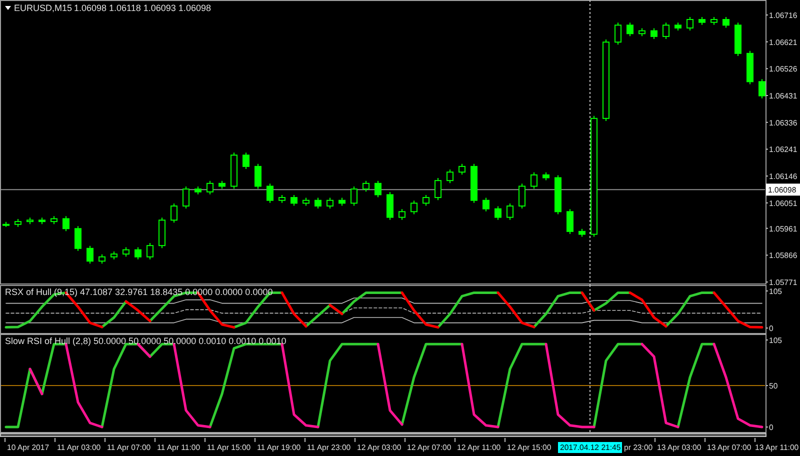 Image resolution: width=800 pixels, height=456 pixels. Describe the element at coordinates (43, 8) in the screenshot. I see `chart-symbol: EURUSD,M15` at that location.